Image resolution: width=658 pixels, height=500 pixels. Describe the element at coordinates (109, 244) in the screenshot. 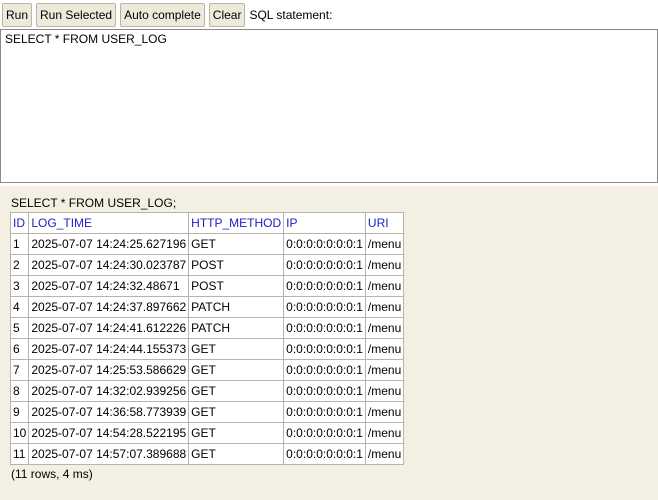

I see `cell-log-time: 2025-07-07 14:24:25.627196` at that location.